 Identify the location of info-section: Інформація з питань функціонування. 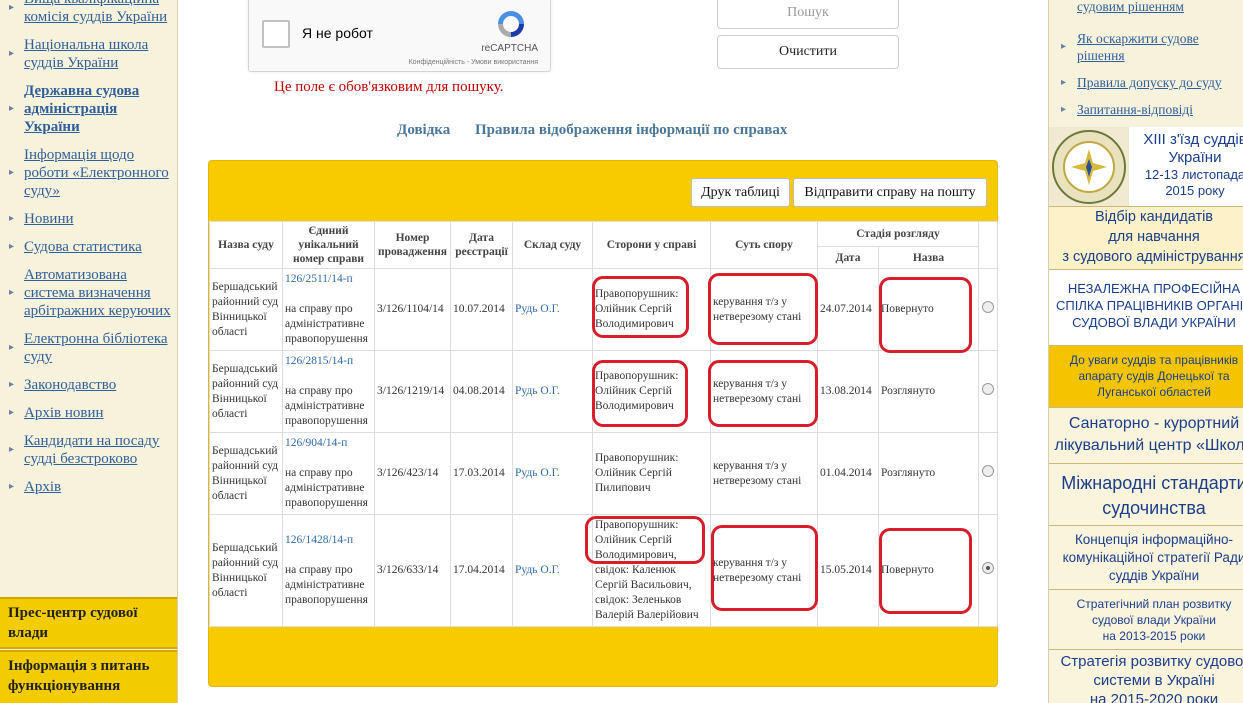
(88, 676).